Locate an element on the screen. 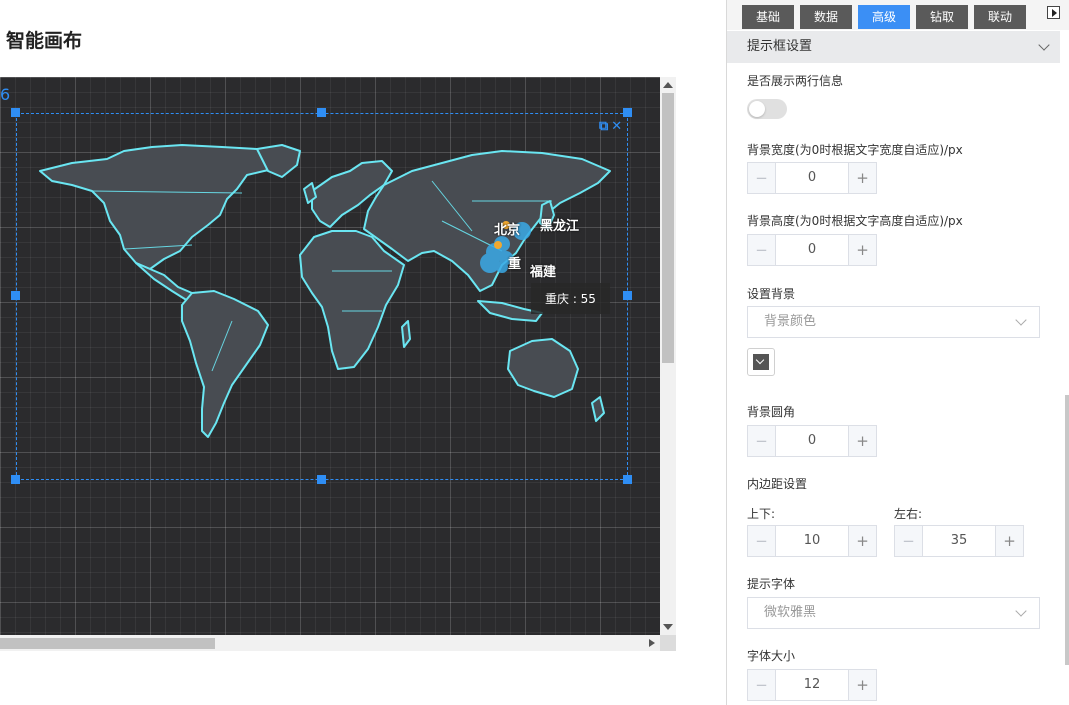 This screenshot has width=1069, height=705. bg-height-label: 背景高度(为0时根据文字高度自适应)/px is located at coordinates (855, 221).